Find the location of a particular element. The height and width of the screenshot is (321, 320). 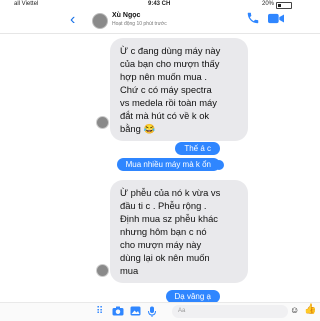

presence-status: Hoạt động 10 phút trước is located at coordinates (139, 24).